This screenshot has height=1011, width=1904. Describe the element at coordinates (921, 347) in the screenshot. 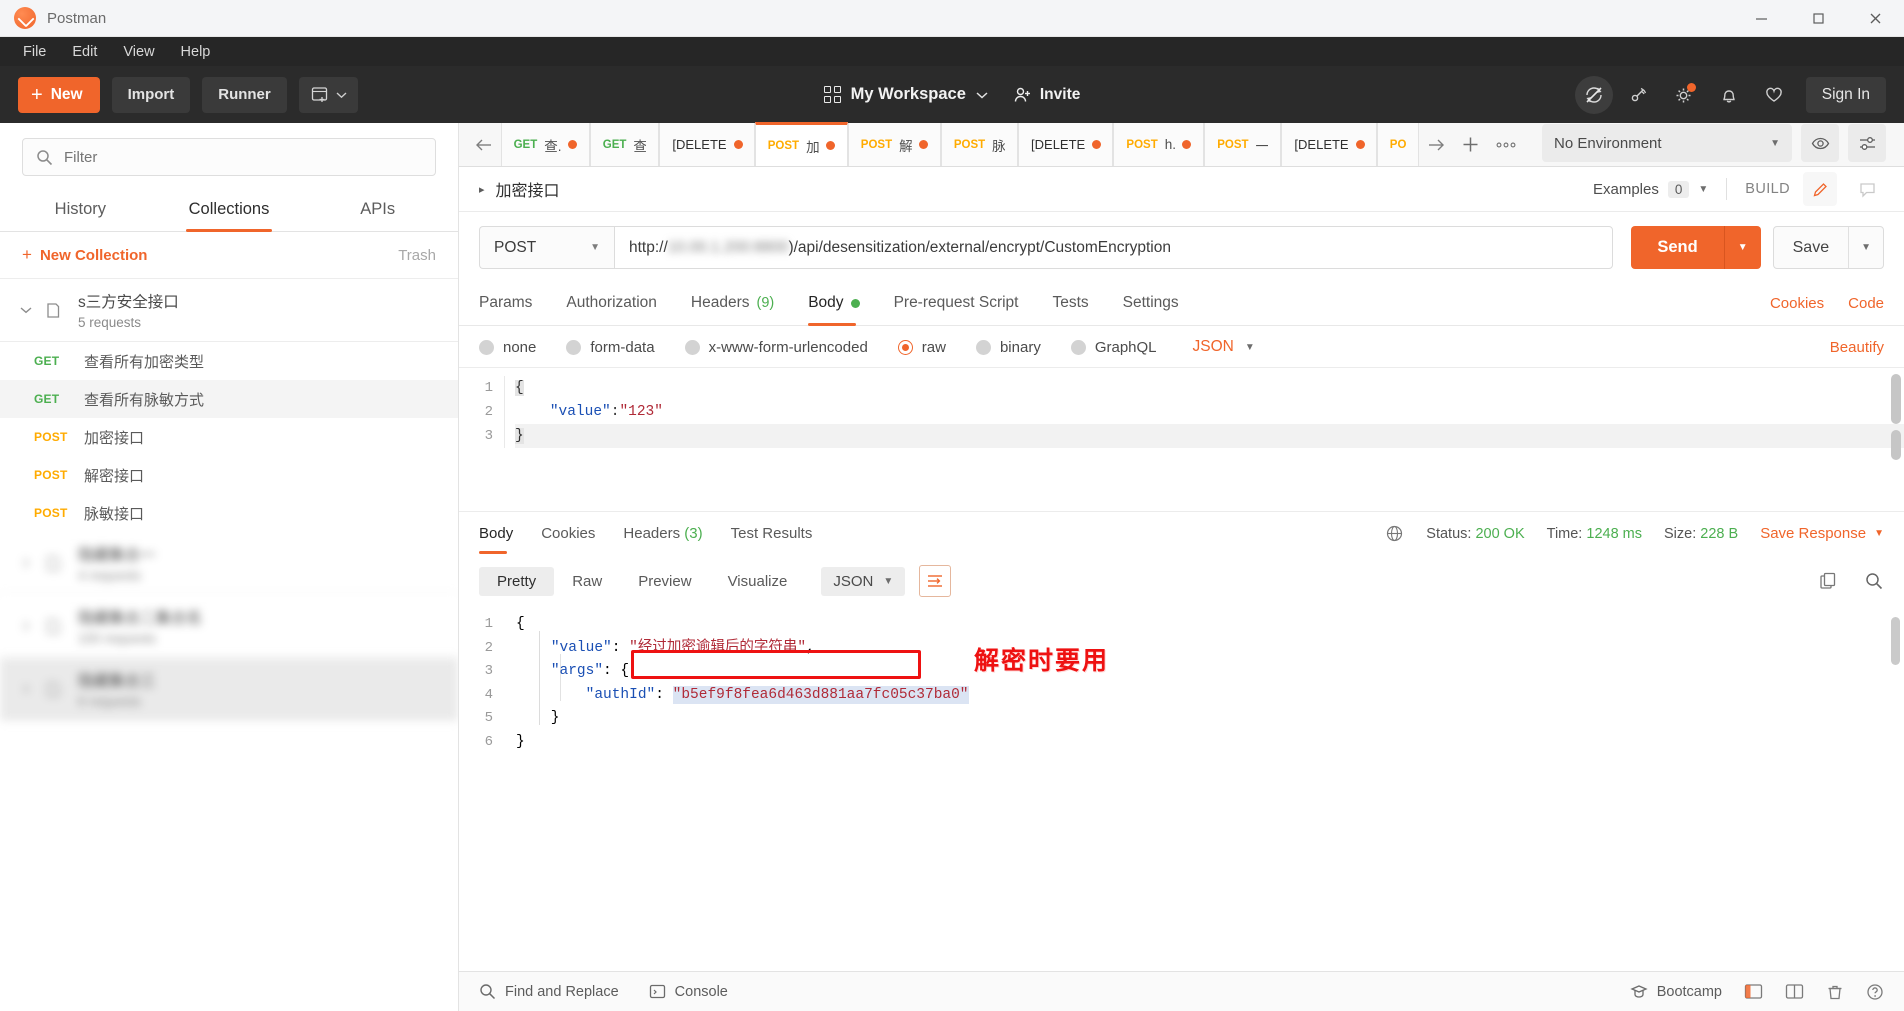

I see `body-type-raw: raw` at that location.